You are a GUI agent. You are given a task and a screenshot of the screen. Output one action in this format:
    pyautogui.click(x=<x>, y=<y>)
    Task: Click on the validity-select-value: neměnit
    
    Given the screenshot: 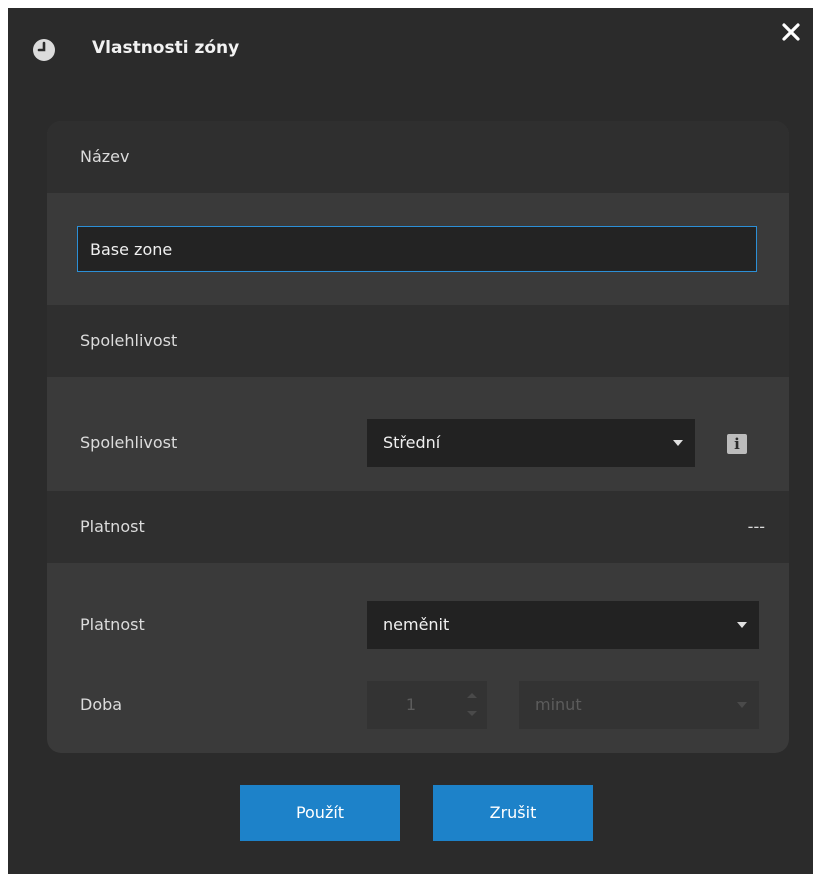 What is the action you would take?
    pyautogui.click(x=416, y=624)
    